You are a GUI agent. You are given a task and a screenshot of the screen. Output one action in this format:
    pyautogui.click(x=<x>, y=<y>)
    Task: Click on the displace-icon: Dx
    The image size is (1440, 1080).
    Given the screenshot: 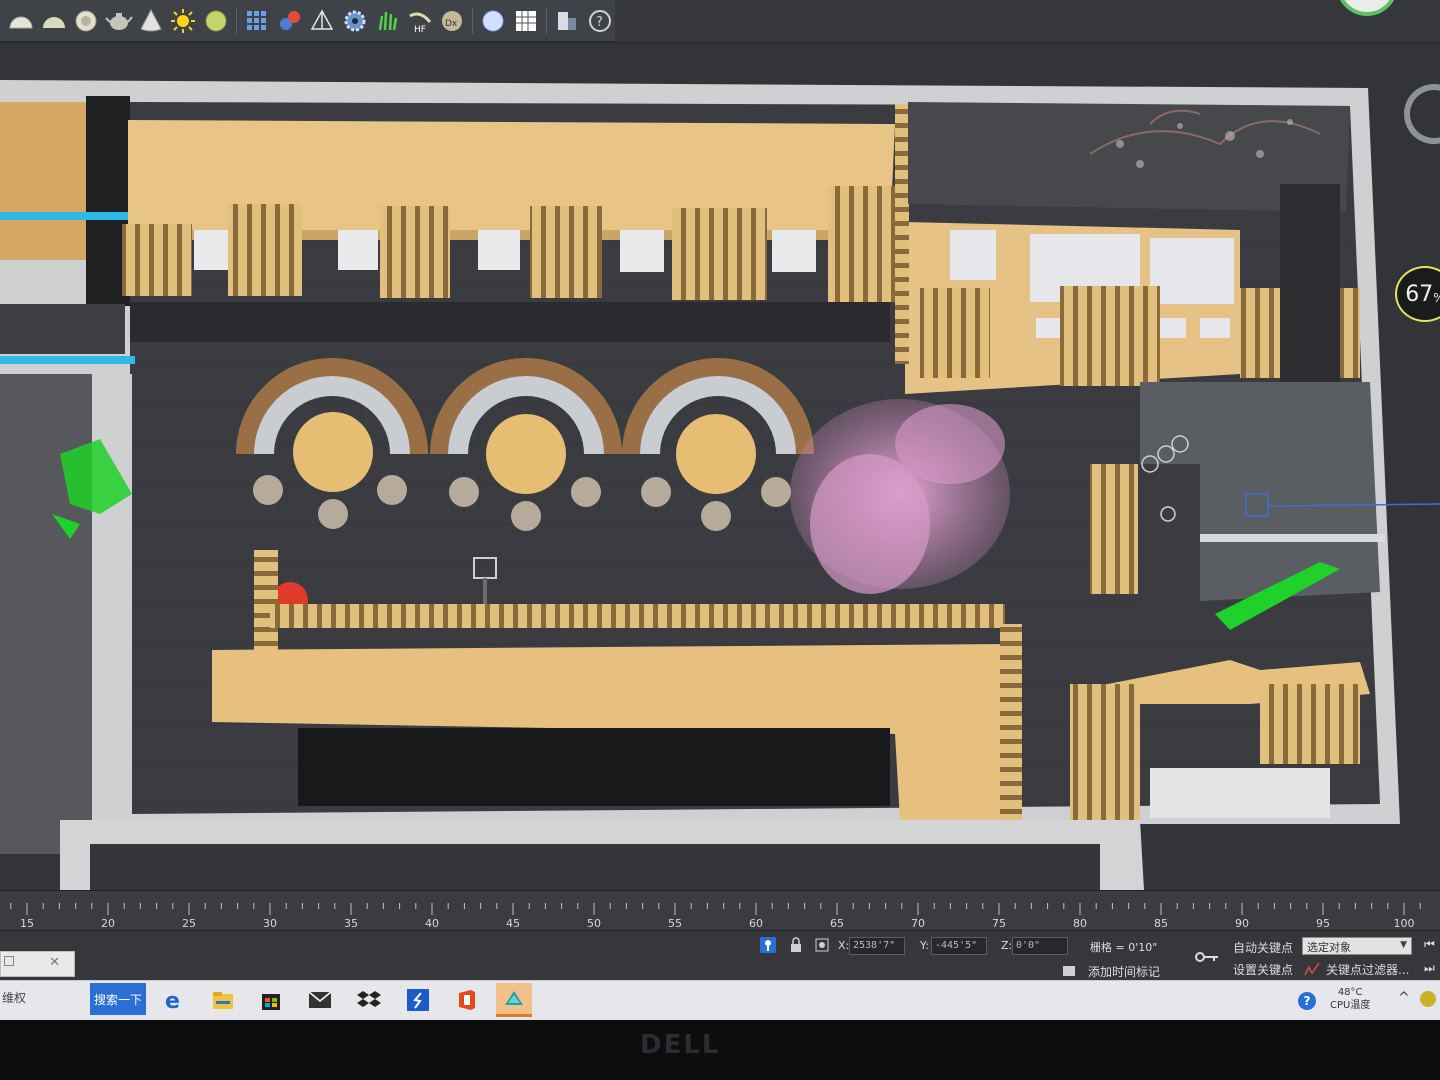 What is the action you would take?
    pyautogui.click(x=452, y=21)
    